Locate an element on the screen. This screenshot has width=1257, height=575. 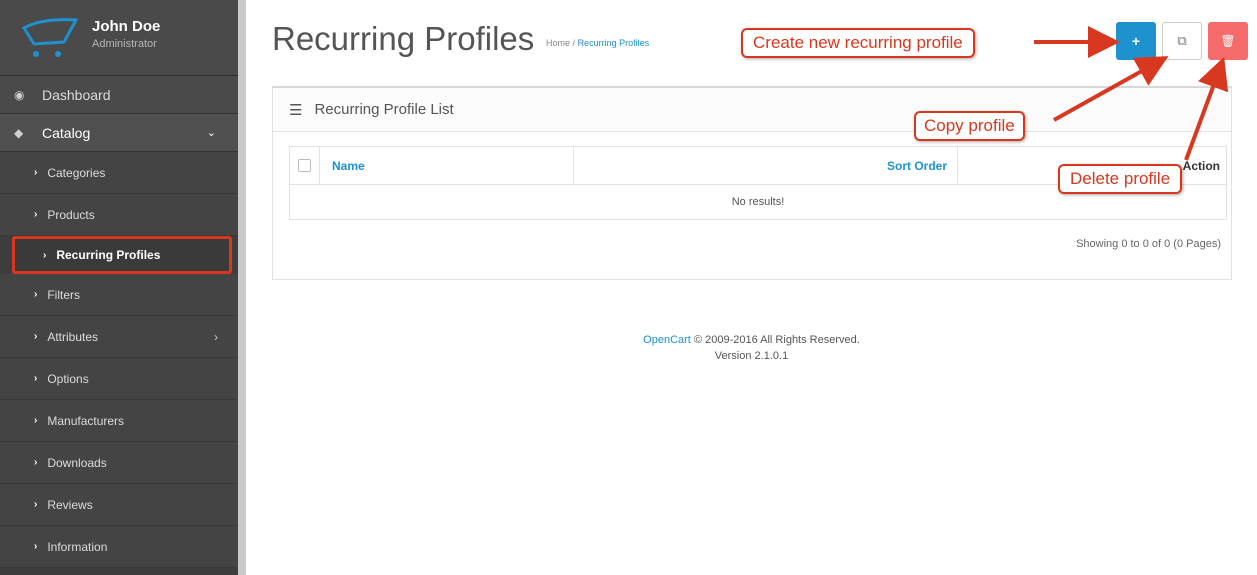
copy-profile-button: ⧉ is located at coordinates (1182, 41).